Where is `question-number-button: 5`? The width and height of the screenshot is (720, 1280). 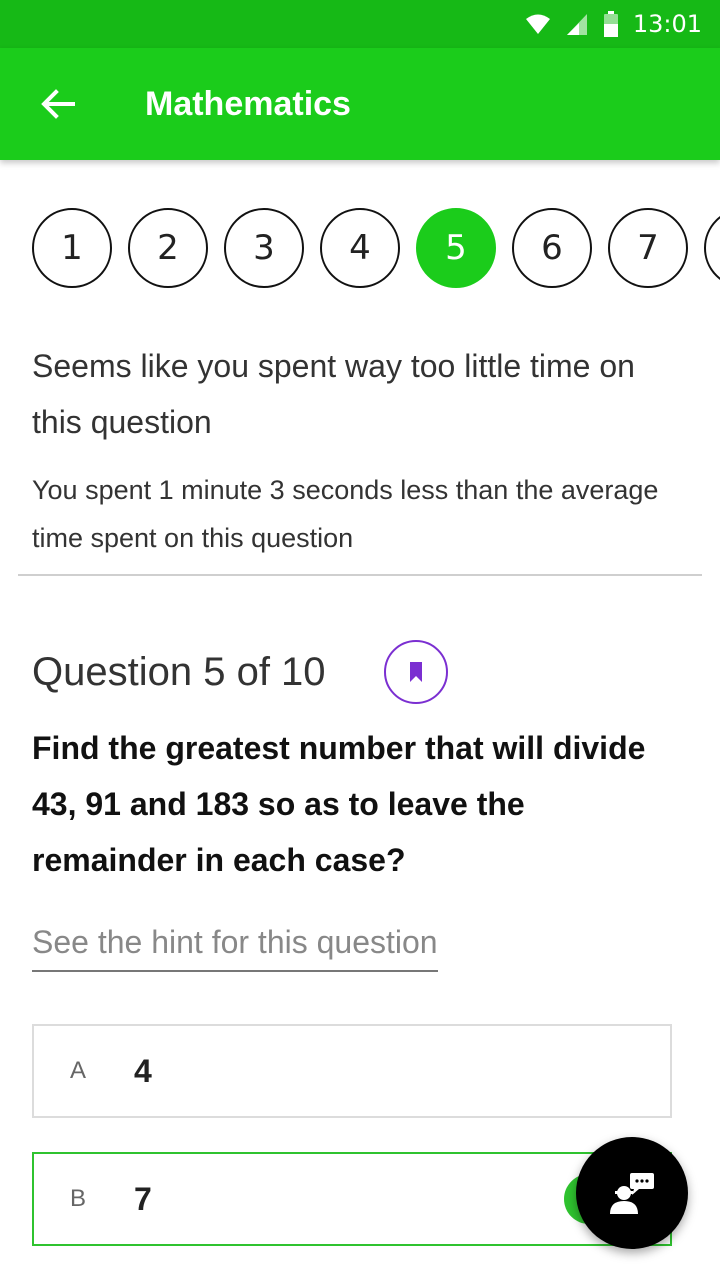
question-number-button: 5 is located at coordinates (456, 248).